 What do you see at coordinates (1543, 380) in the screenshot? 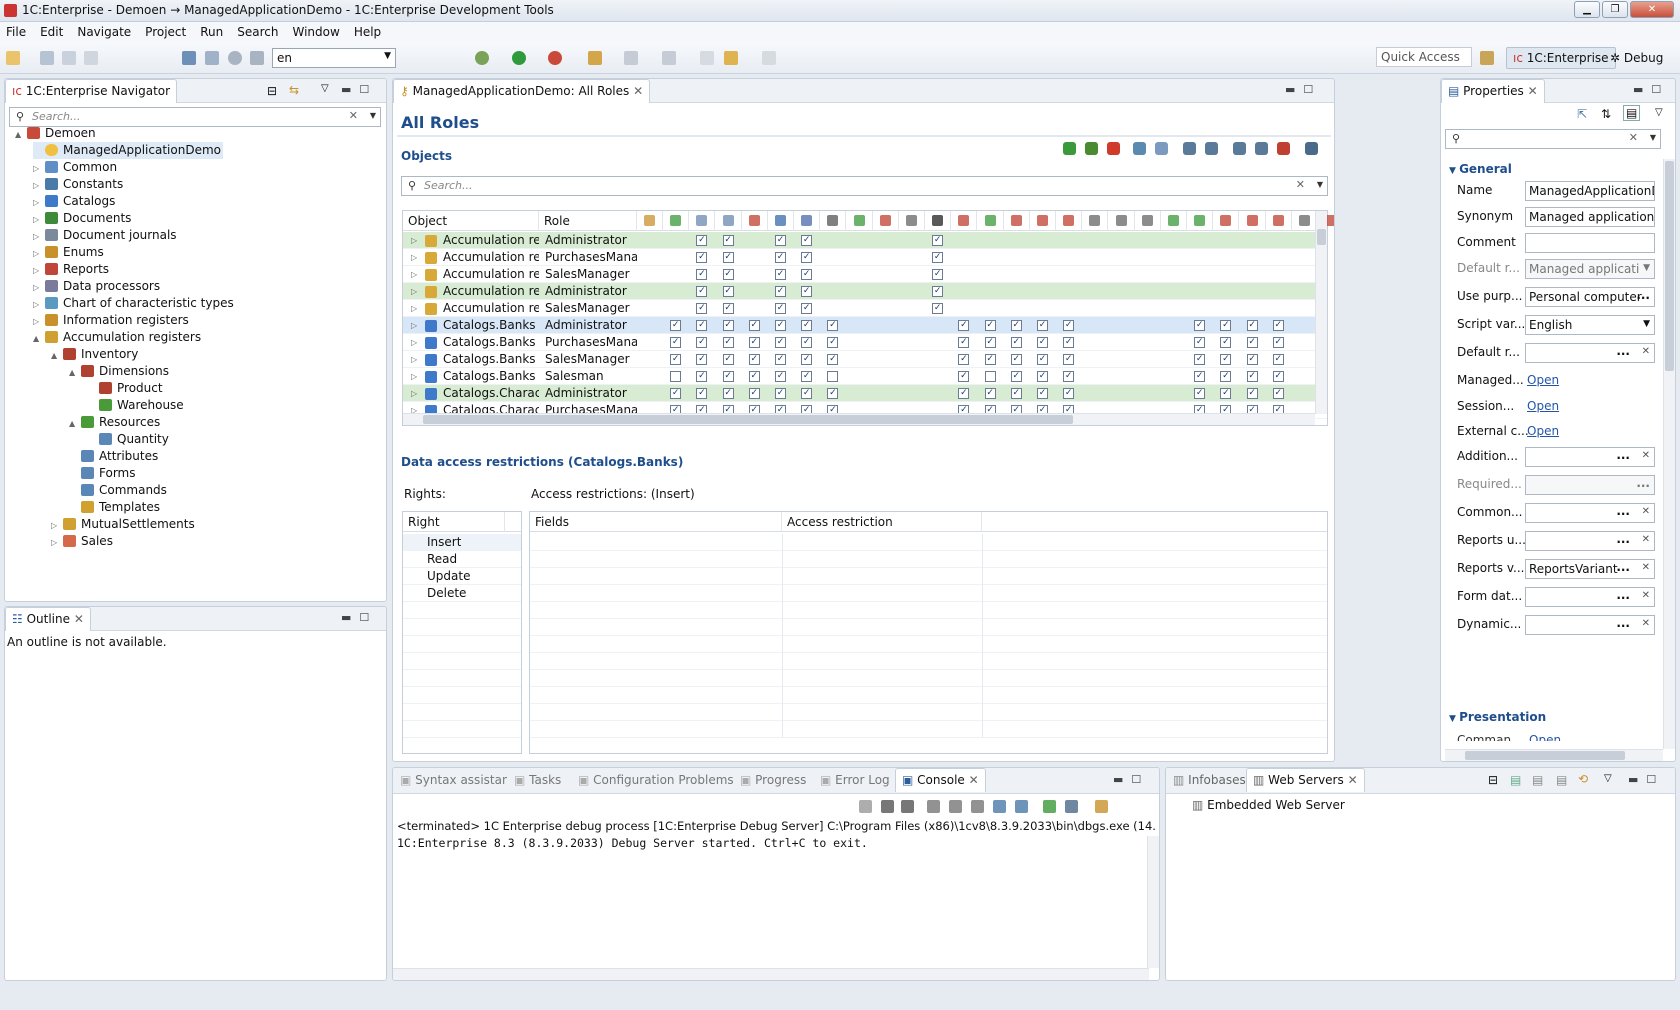
I see `property-link: Open` at bounding box center [1543, 380].